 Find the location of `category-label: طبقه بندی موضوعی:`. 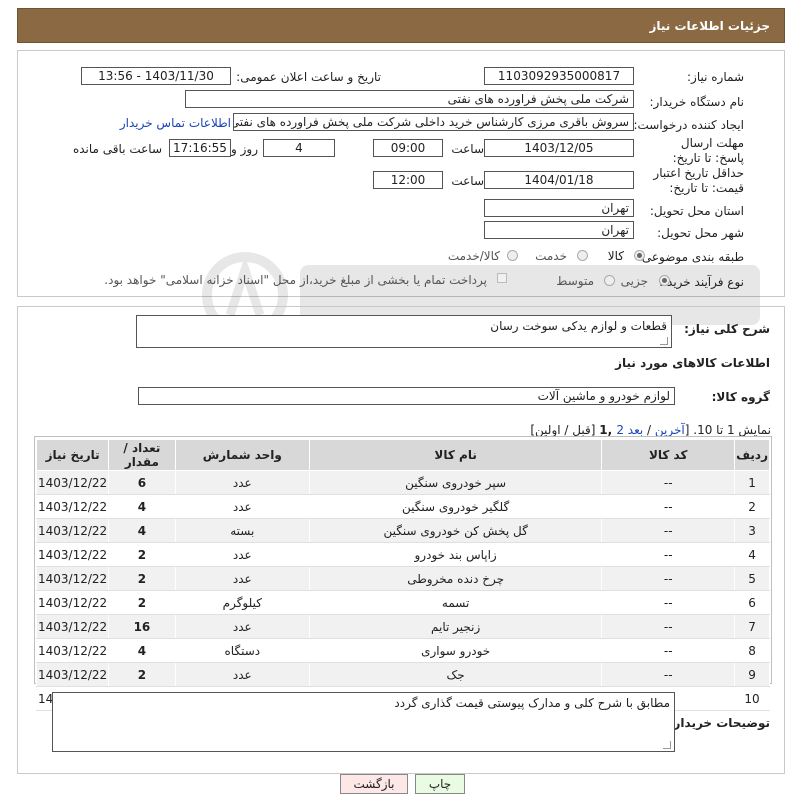

category-label: طبقه بندی موضوعی: is located at coordinates (690, 257).